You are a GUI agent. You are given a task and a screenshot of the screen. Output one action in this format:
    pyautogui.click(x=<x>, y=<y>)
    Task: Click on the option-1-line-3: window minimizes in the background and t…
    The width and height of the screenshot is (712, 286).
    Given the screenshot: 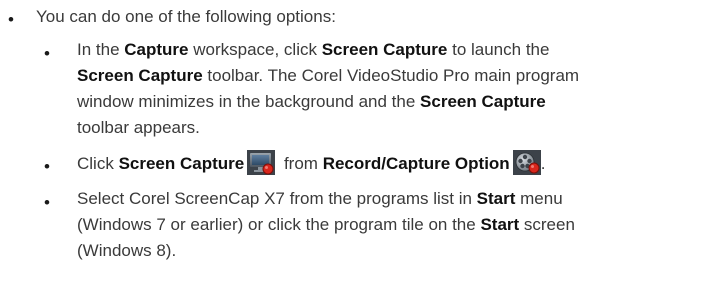 What is the action you would take?
    pyautogui.click(x=311, y=101)
    